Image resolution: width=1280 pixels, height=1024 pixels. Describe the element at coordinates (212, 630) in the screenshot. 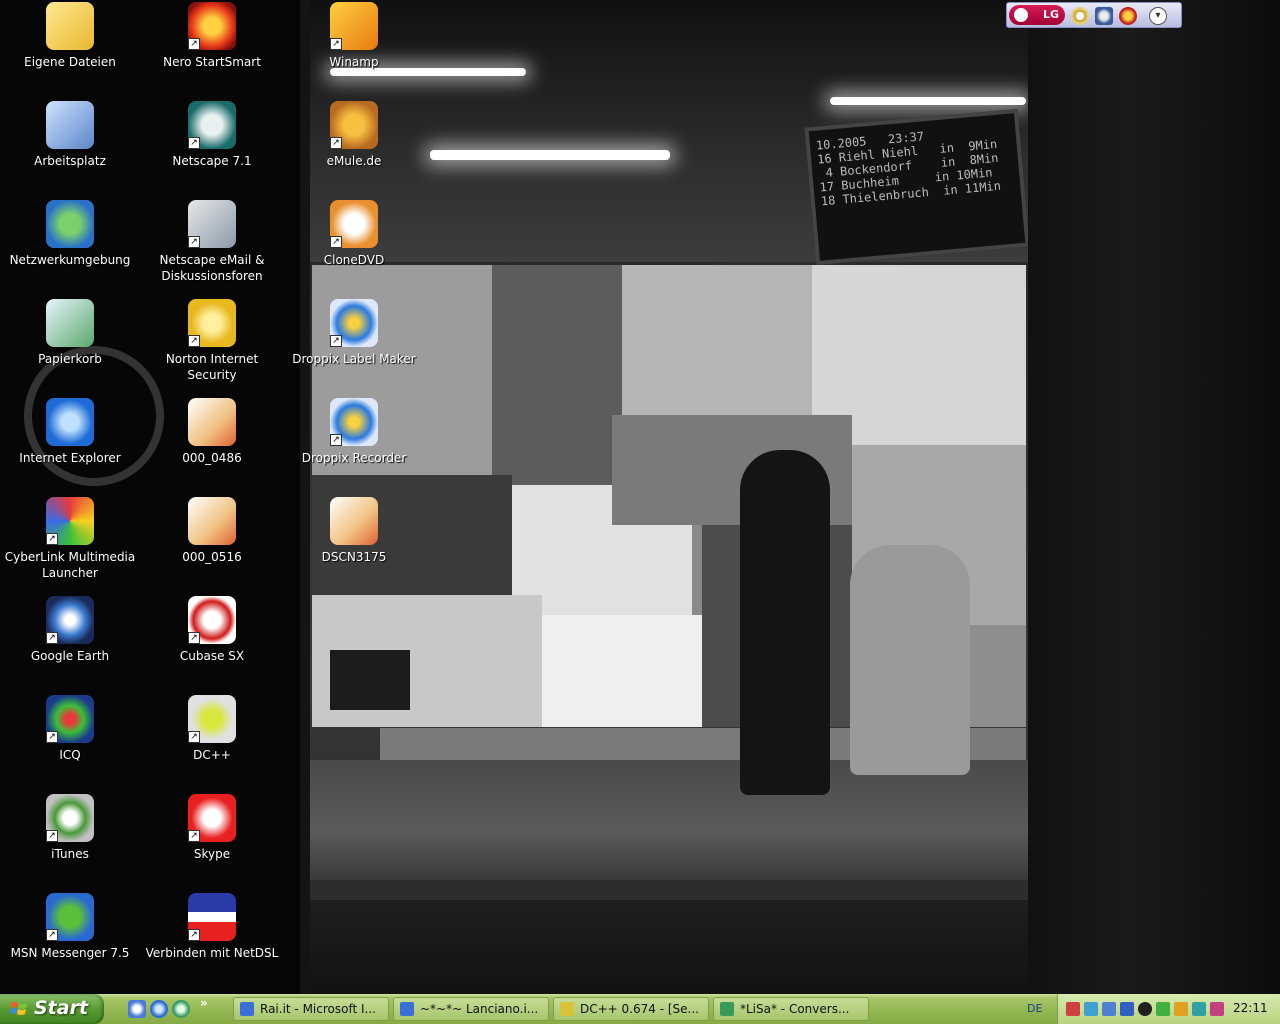

I see `desktop-icon: ↗ Cubase SX` at that location.